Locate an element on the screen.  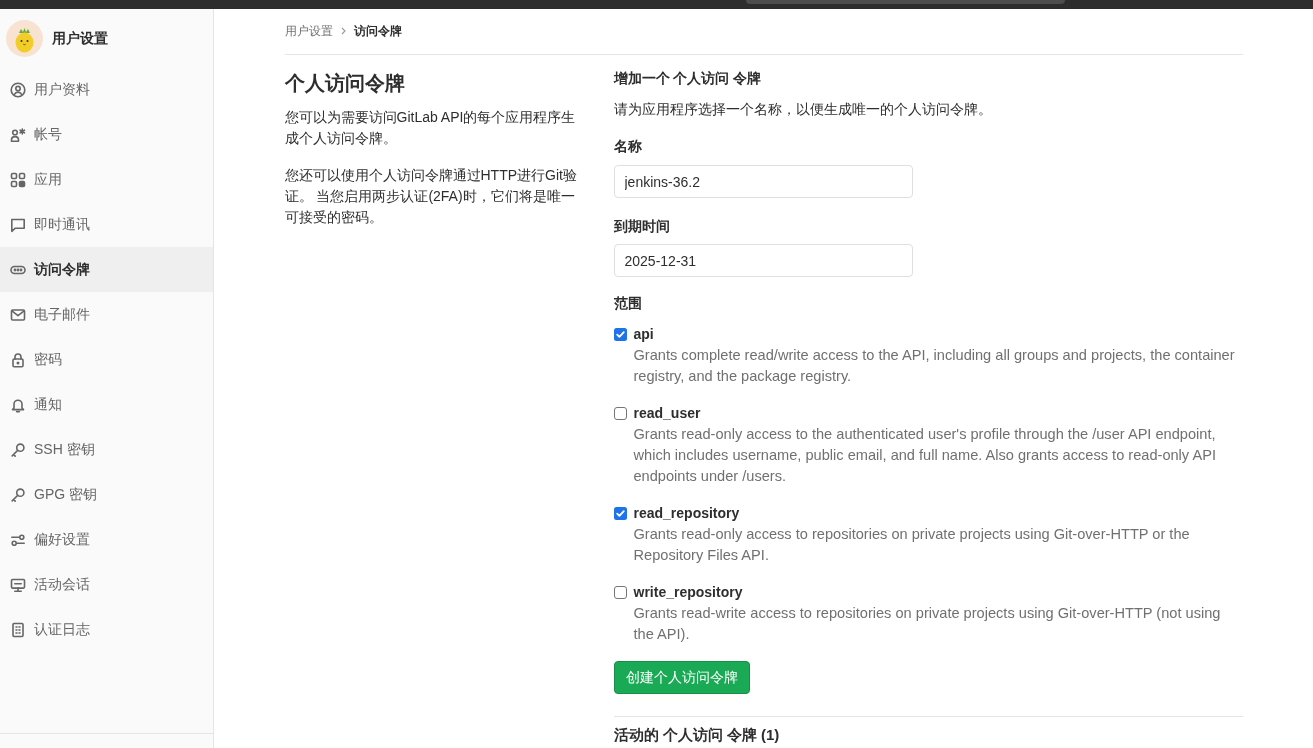
sidebar-item: 帐号 is located at coordinates (106, 134).